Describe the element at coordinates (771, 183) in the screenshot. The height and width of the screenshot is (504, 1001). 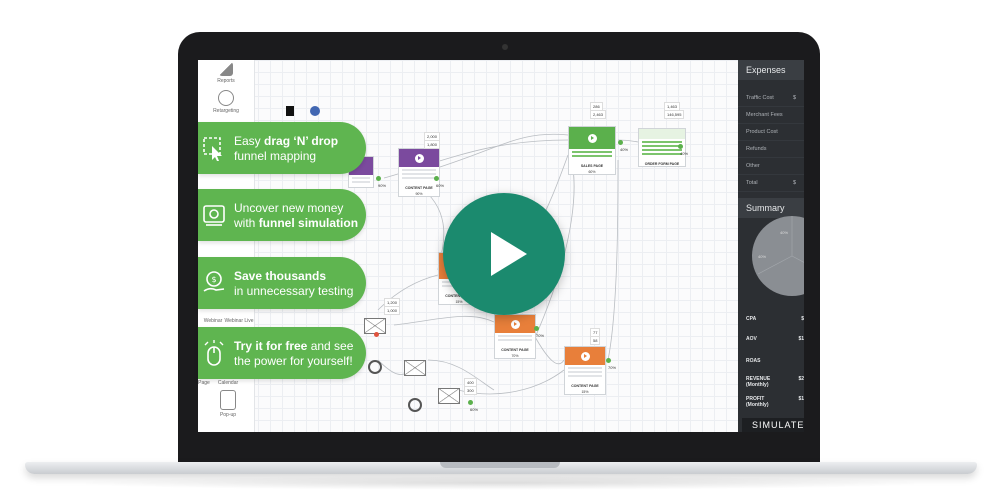
I see `expense-row: Total $` at that location.